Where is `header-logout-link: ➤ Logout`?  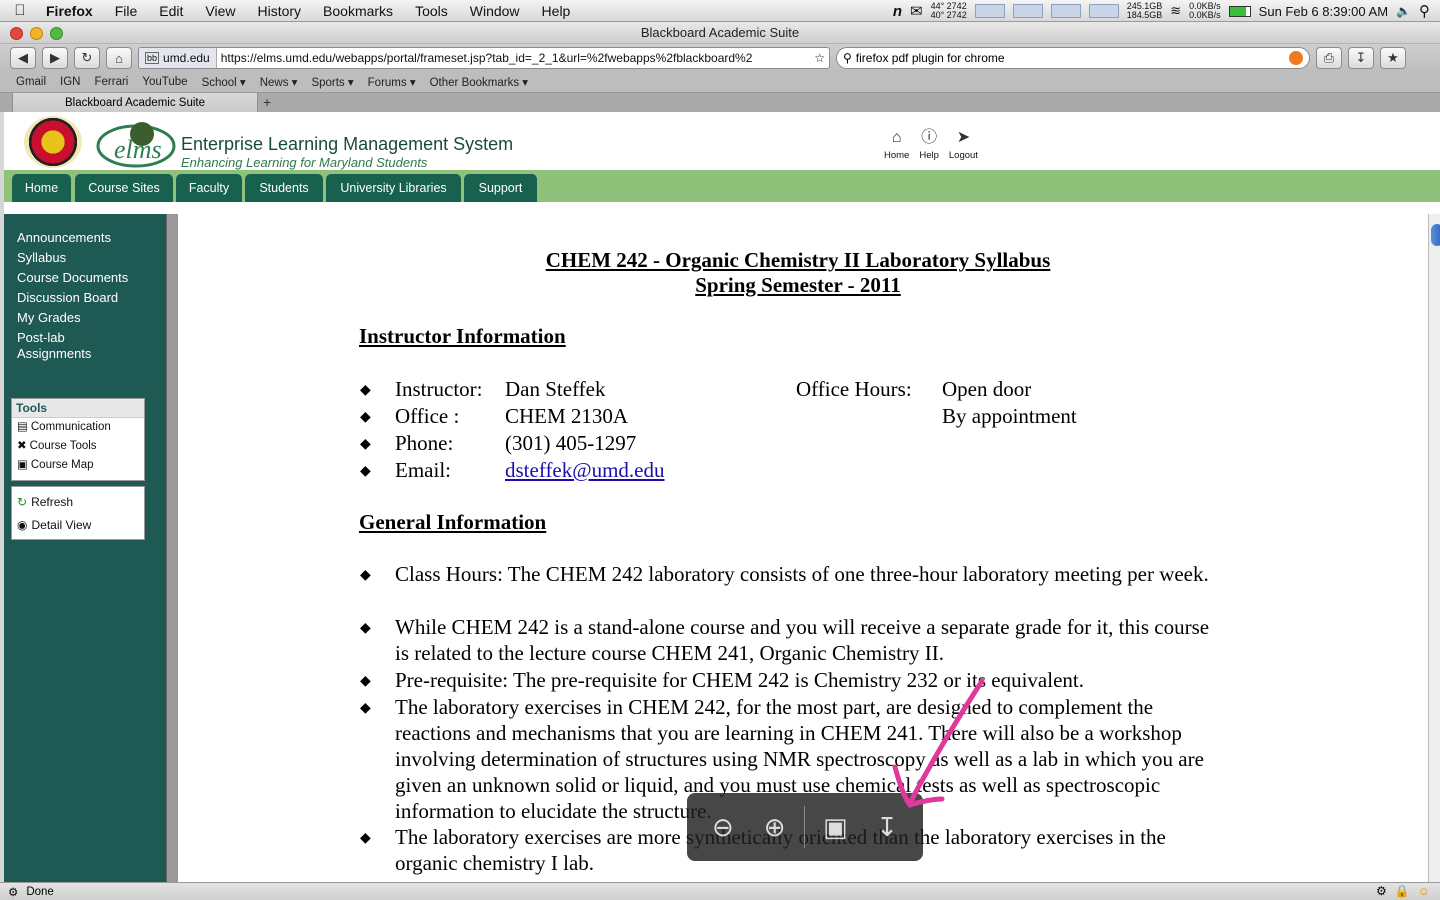 header-logout-link: ➤ Logout is located at coordinates (963, 144).